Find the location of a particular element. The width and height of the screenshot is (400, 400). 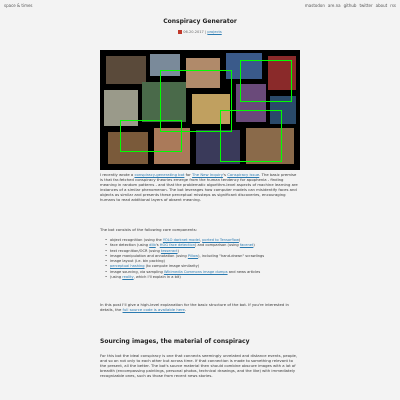

post-meta: 06.20.2017 | projects is located at coordinates (200, 32).